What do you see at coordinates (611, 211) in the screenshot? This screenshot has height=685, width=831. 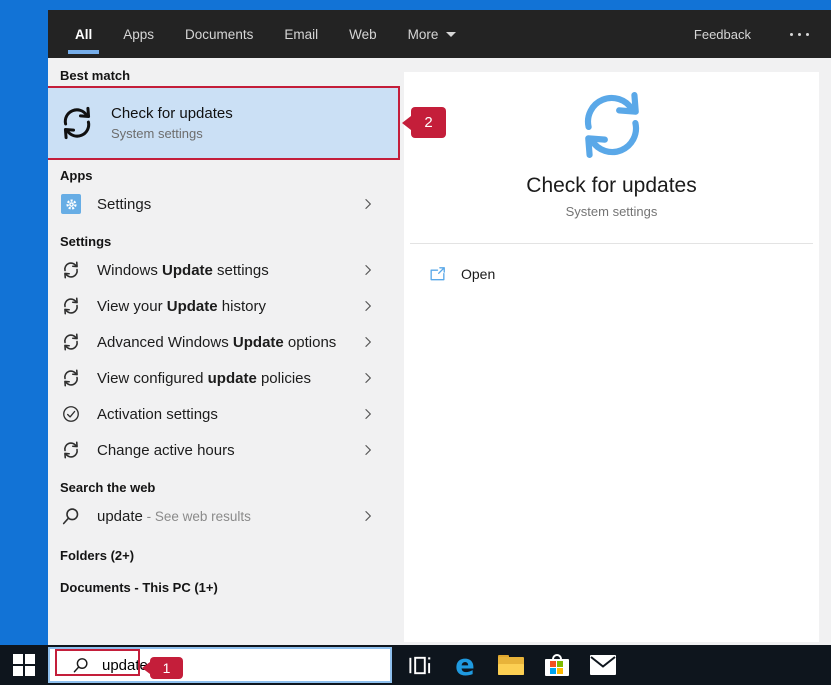 I see `preview-subtitle: System settings` at bounding box center [611, 211].